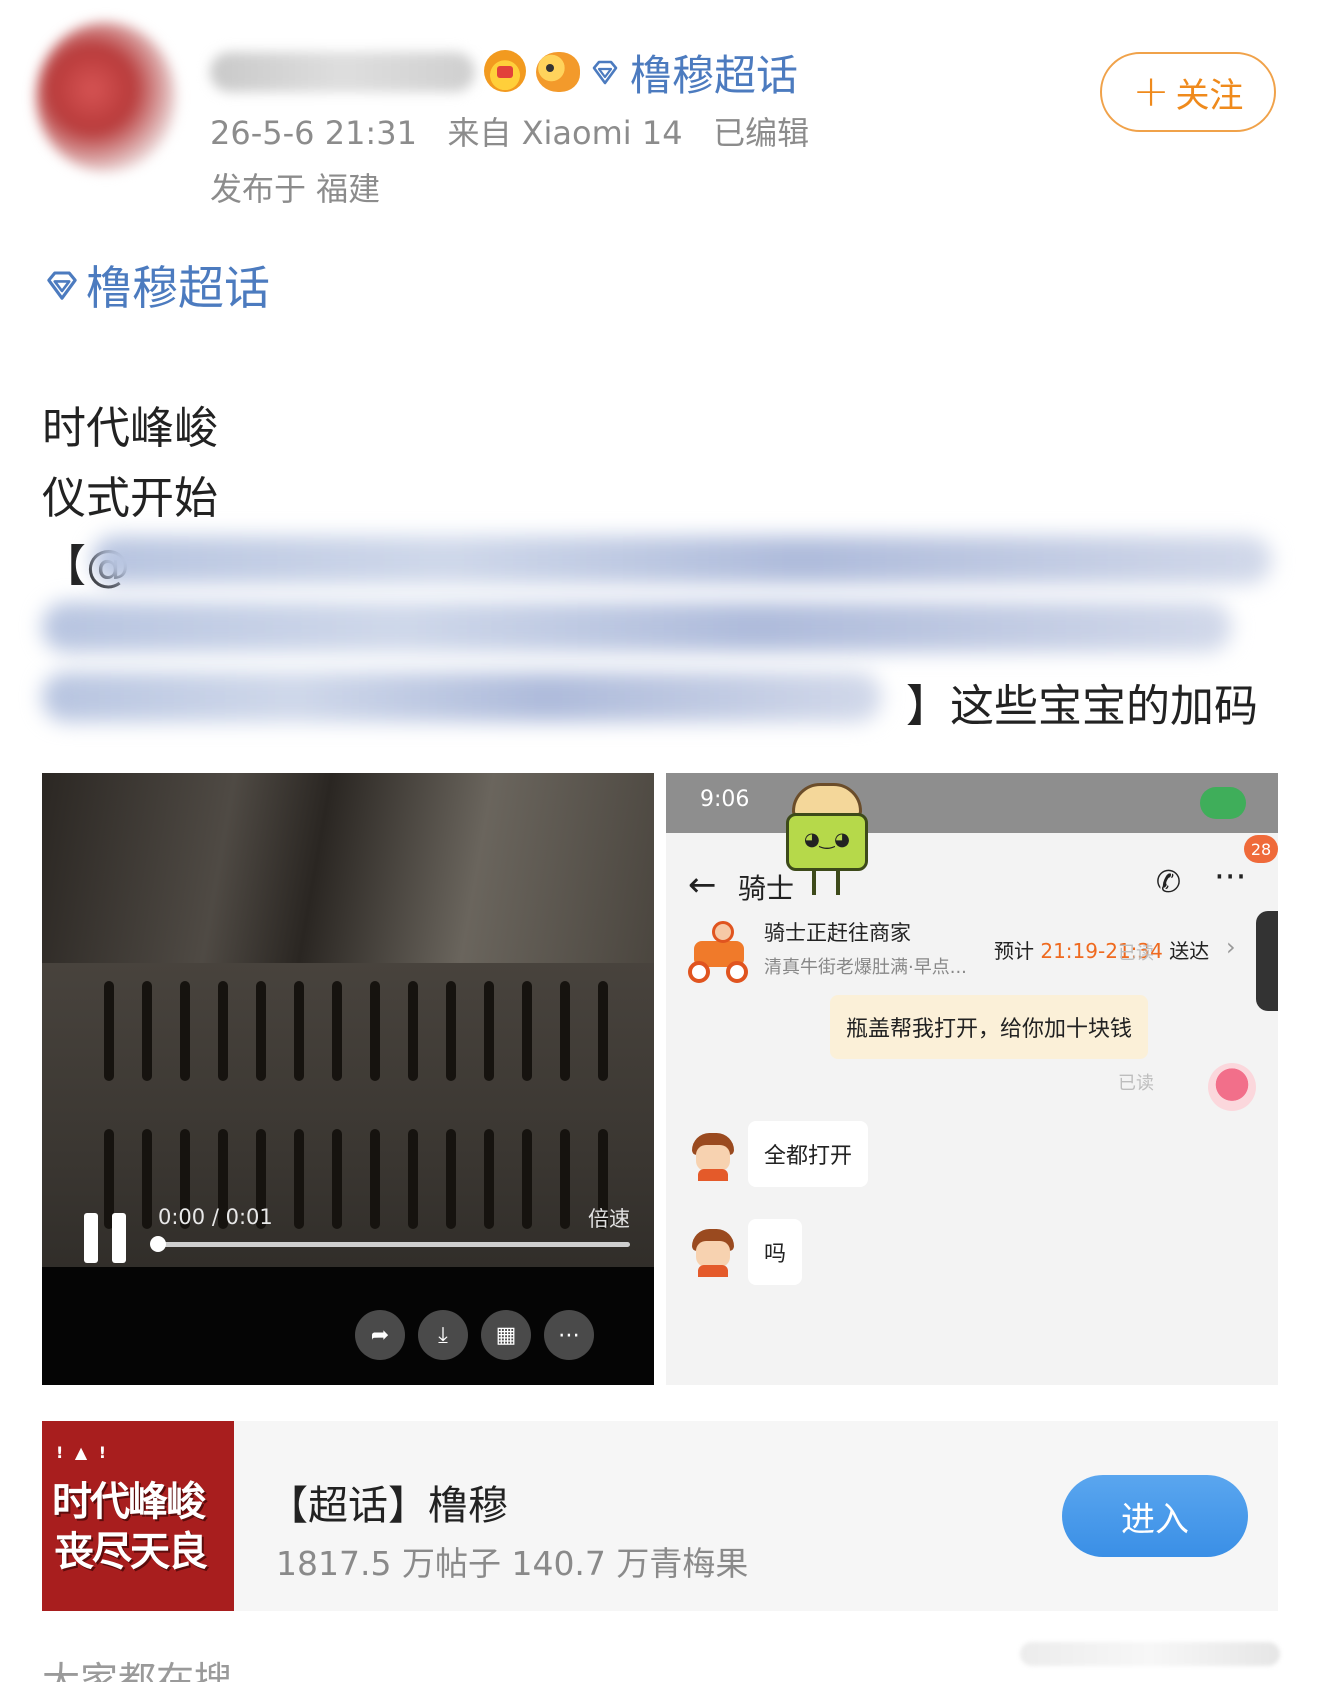 The image size is (1320, 1682). Describe the element at coordinates (394, 1244) in the screenshot. I see `video-progress-bar` at that location.